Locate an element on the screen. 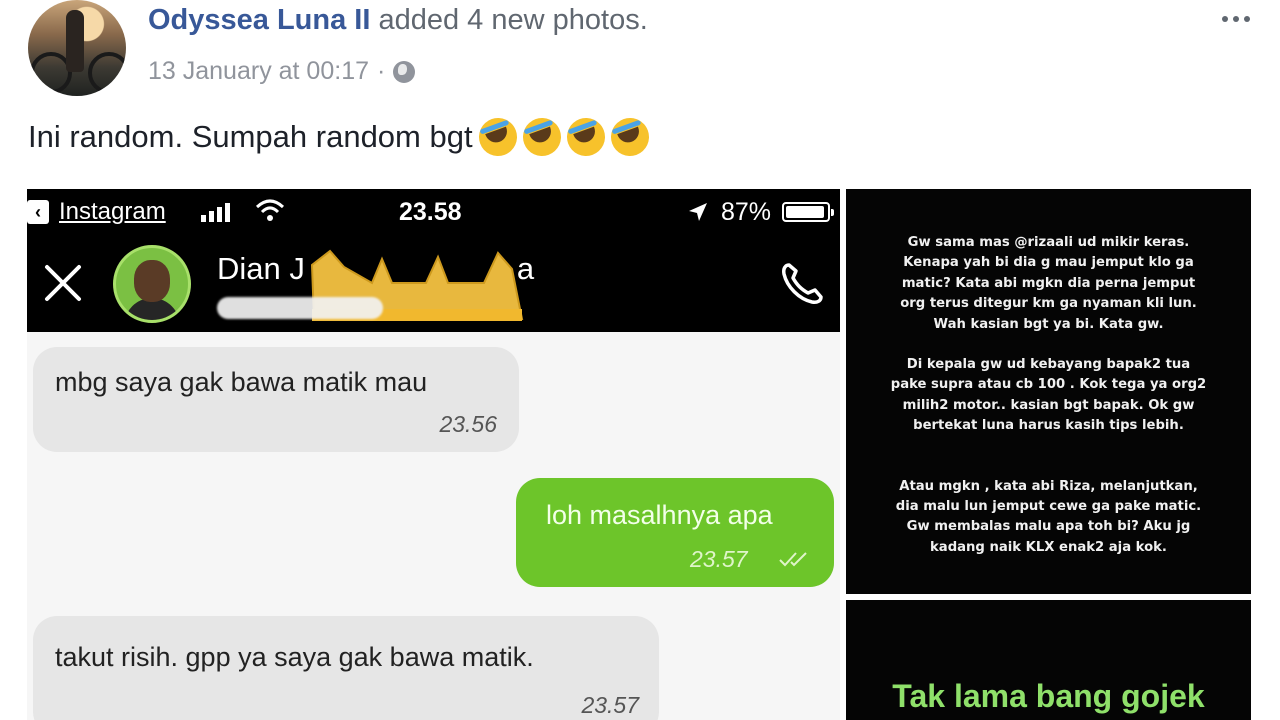  story-line: Di kepala gw ud kebayang bapak2 tua is located at coordinates (1048, 365).